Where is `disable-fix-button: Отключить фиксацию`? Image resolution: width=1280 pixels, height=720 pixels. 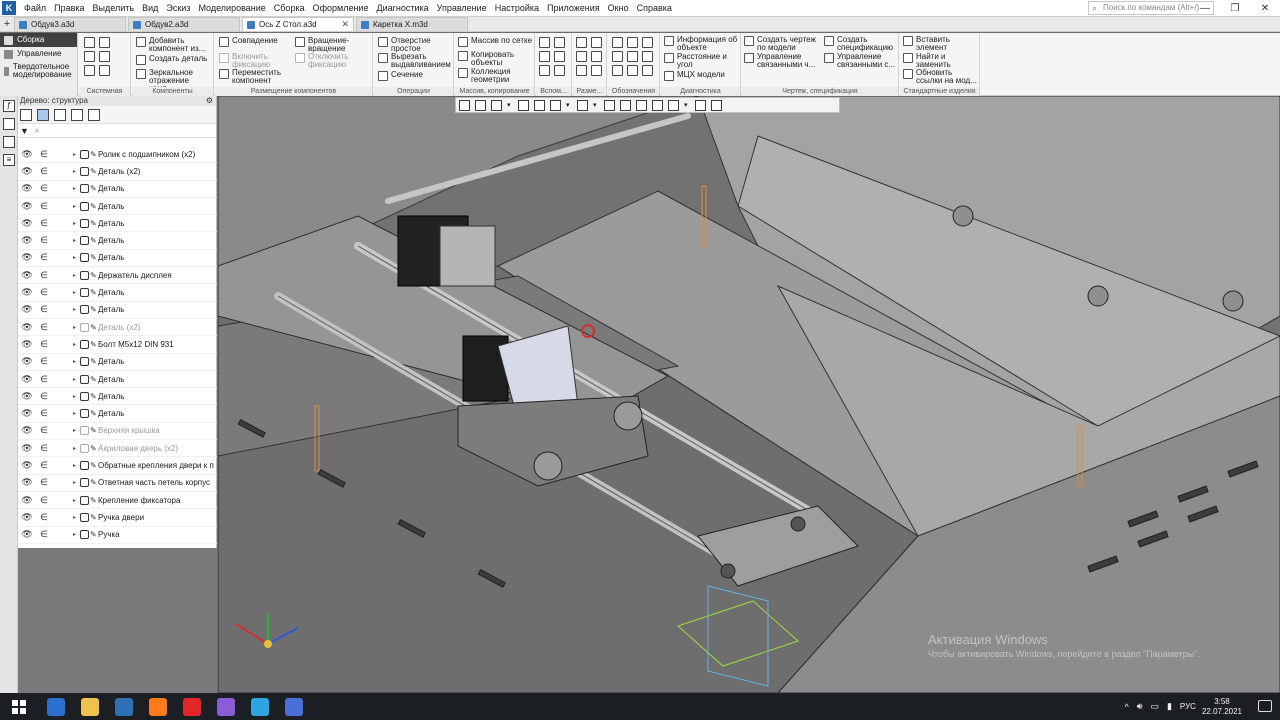 disable-fix-button: Отключить фиксацию is located at coordinates (332, 61).